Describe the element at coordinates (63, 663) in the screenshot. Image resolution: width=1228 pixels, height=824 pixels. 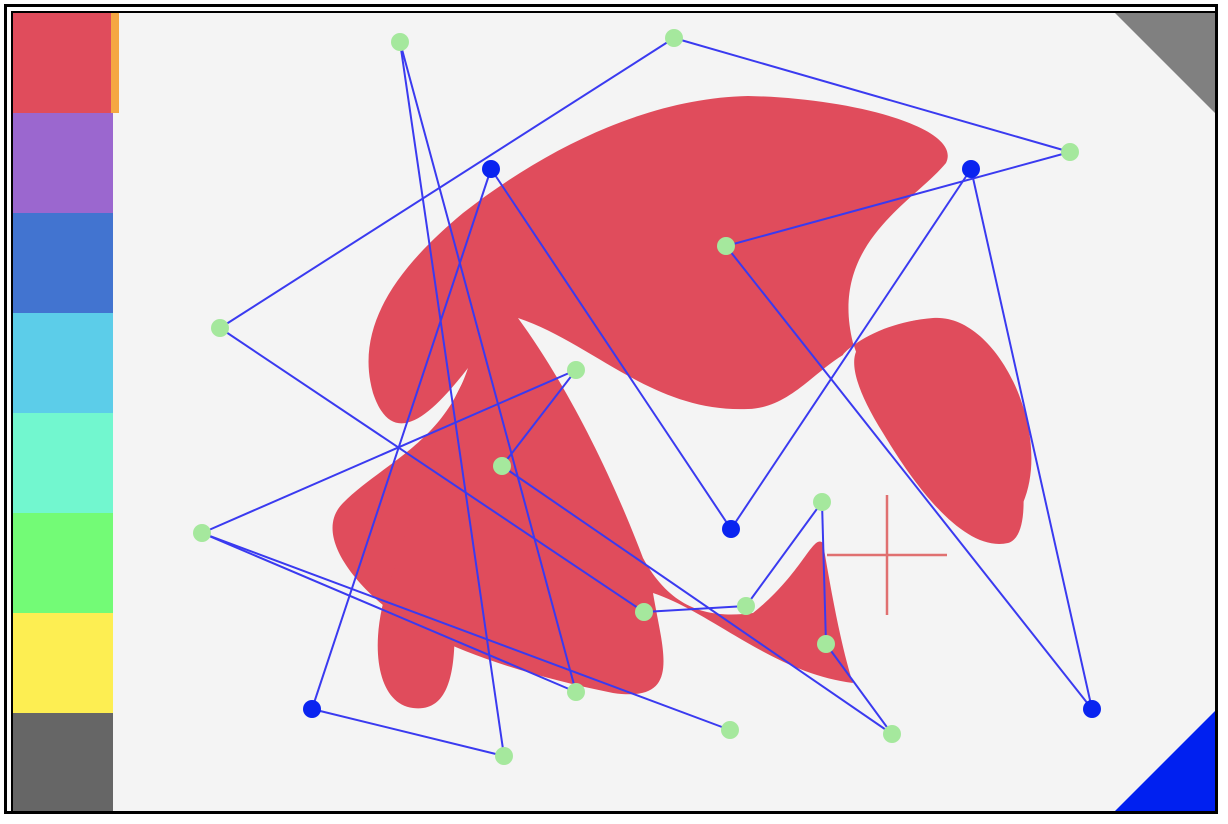
I see `color-swatch-yellow` at that location.